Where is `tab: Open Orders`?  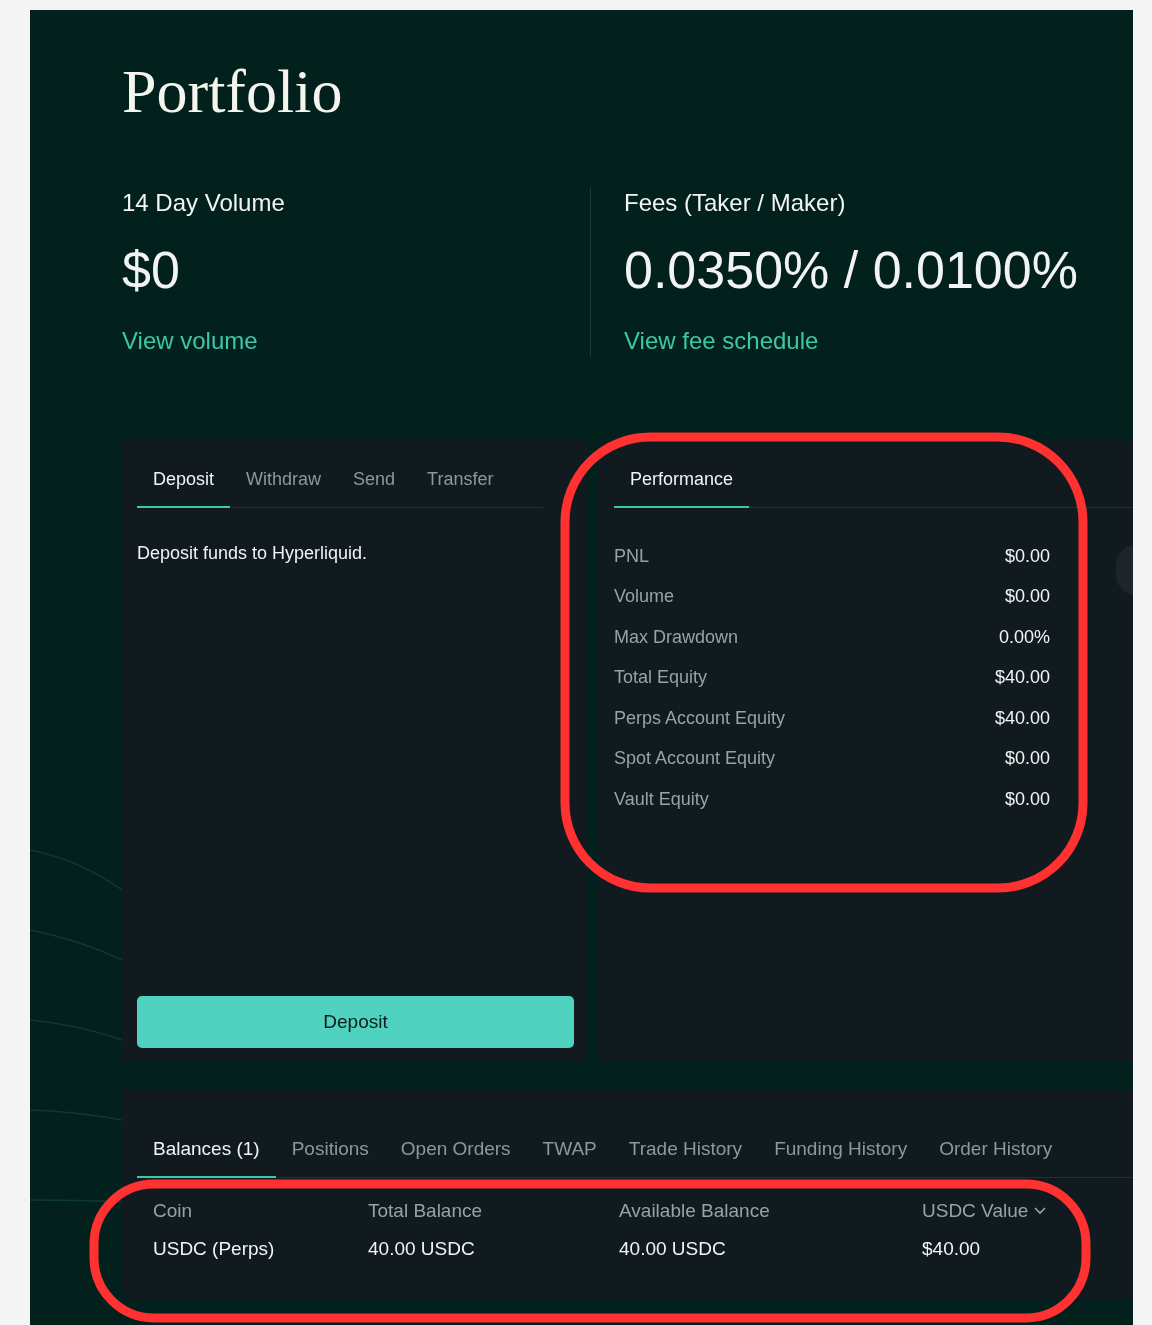
tab: Open Orders is located at coordinates (455, 1151).